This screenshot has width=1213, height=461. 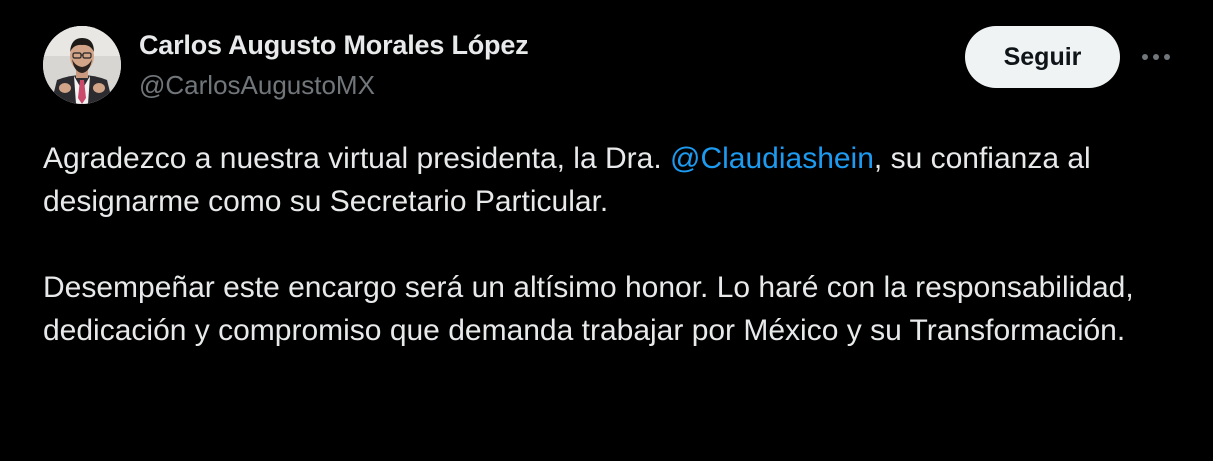 I want to click on more-options-button, so click(x=1156, y=57).